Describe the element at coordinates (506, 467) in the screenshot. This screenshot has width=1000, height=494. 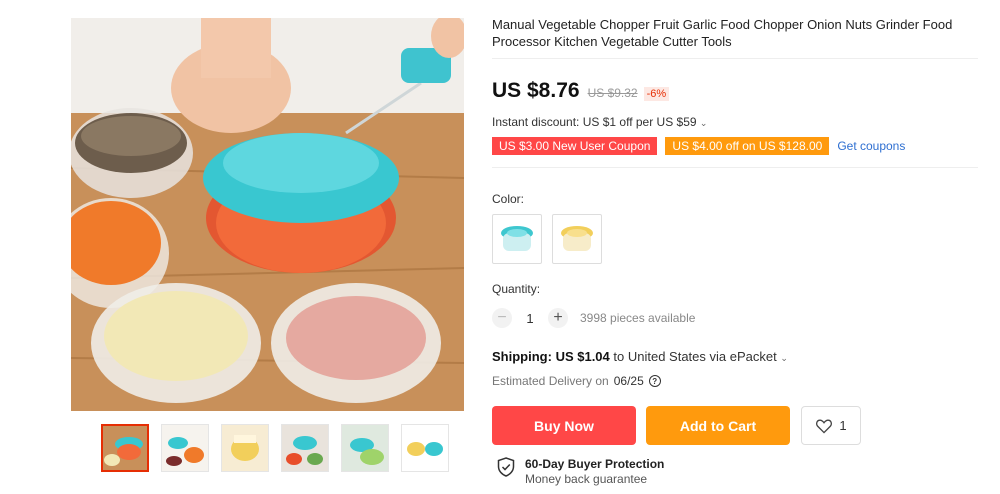
I see `shield-check-icon` at that location.